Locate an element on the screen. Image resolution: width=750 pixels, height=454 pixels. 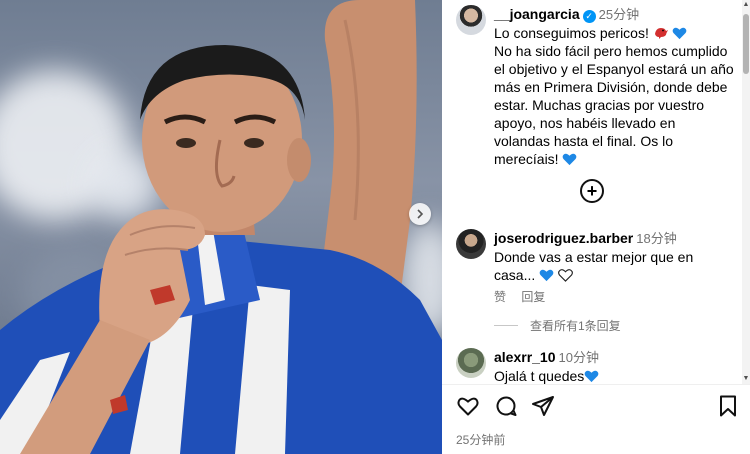
comment-username: joserodriguez.barber is located at coordinates (563, 238).